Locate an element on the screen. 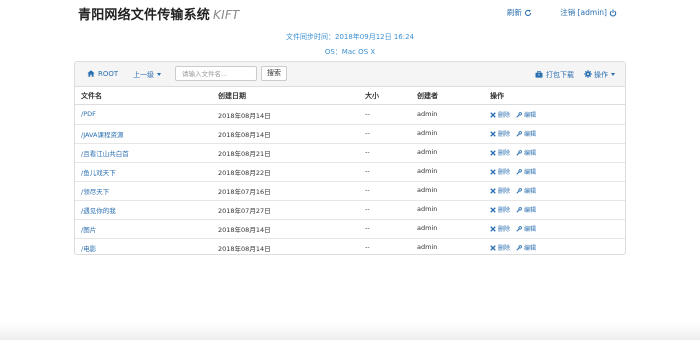 This screenshot has height=340, width=700. top-navbar: 青阳网络文件传输系统 KIFT 刷新 注销 [admin] is located at coordinates (350, 13).